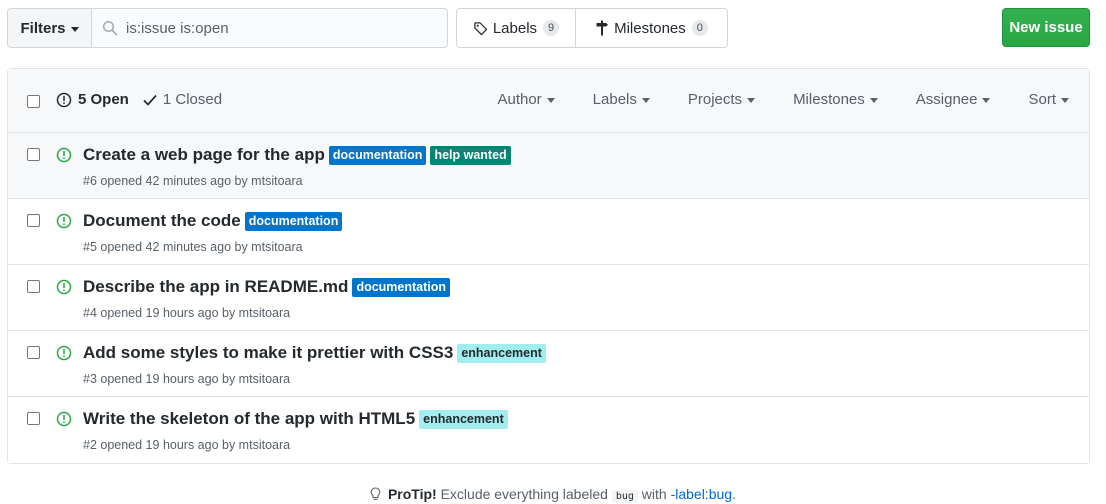 The image size is (1106, 504). Describe the element at coordinates (519, 99) in the screenshot. I see `author-menu-label: Author` at that location.